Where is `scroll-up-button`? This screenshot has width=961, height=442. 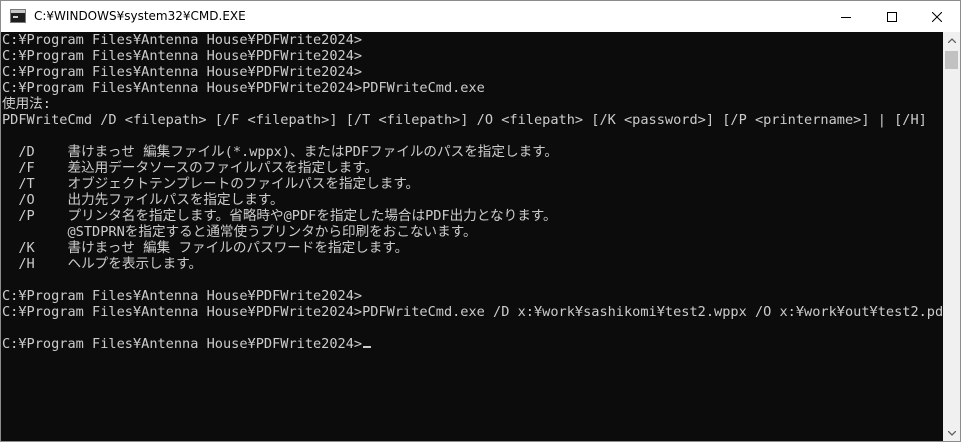
scroll-up-button is located at coordinates (951, 40).